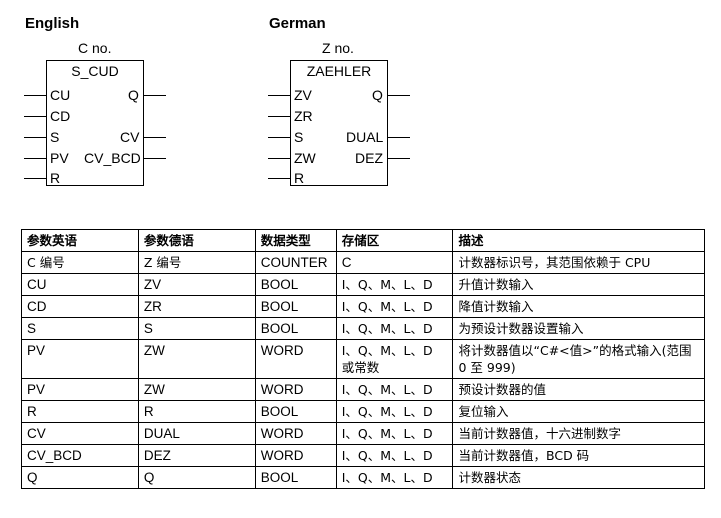 The width and height of the screenshot is (721, 518). Describe the element at coordinates (299, 178) in the screenshot. I see `german-pin-r: R` at that location.